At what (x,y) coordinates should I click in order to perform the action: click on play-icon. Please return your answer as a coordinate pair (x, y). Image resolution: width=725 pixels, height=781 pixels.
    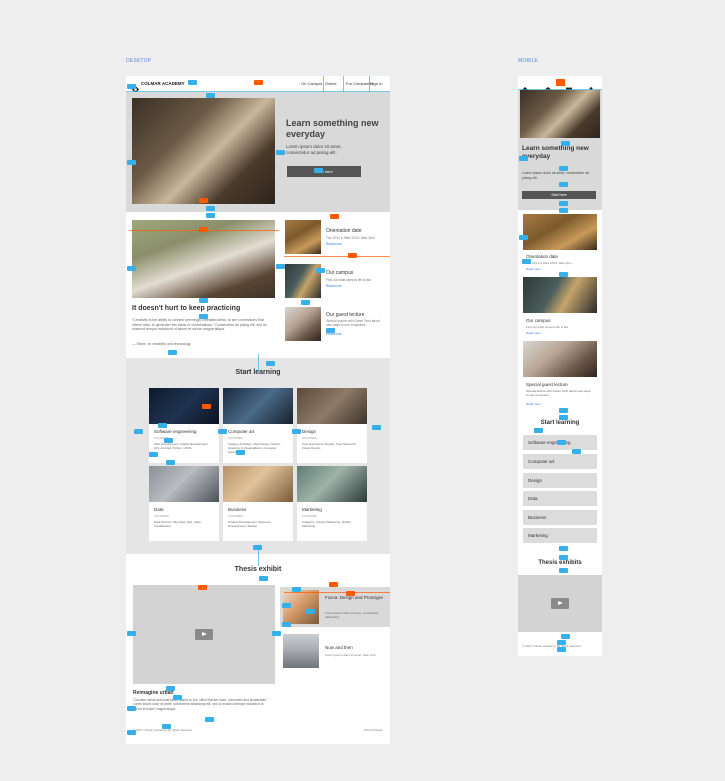
    Looking at the image, I should click on (204, 634).